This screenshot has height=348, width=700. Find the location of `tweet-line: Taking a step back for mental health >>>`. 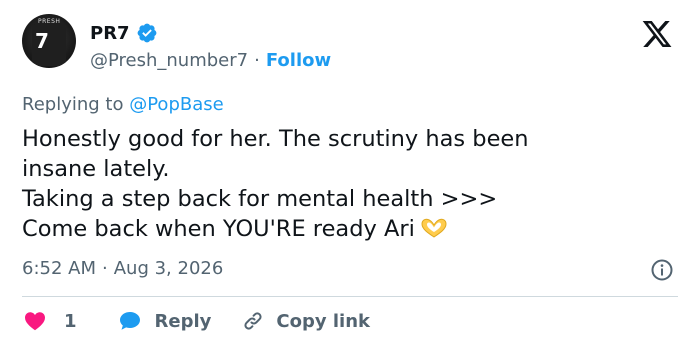

tweet-line: Taking a step back for mental health >>> is located at coordinates (260, 199).